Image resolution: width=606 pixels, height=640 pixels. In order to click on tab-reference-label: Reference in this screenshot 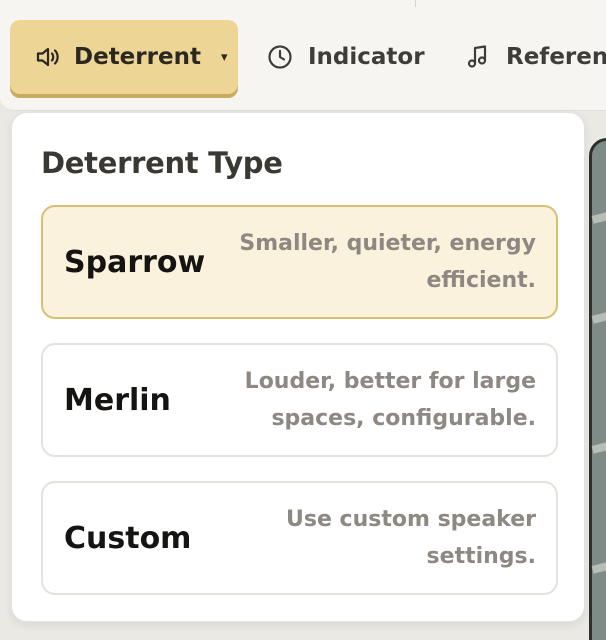, I will do `click(556, 57)`.